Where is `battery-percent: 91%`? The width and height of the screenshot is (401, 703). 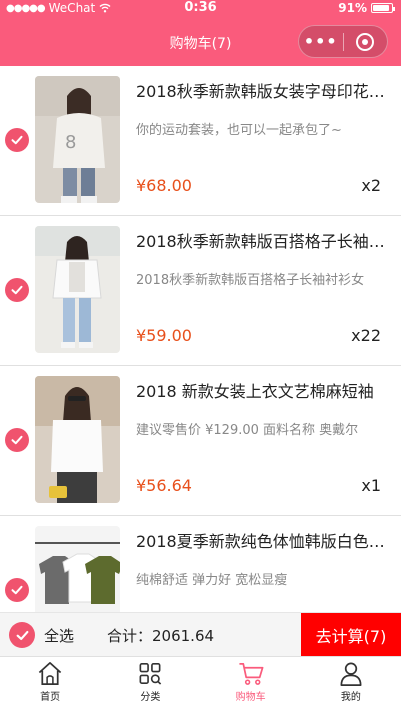 battery-percent: 91% is located at coordinates (352, 8).